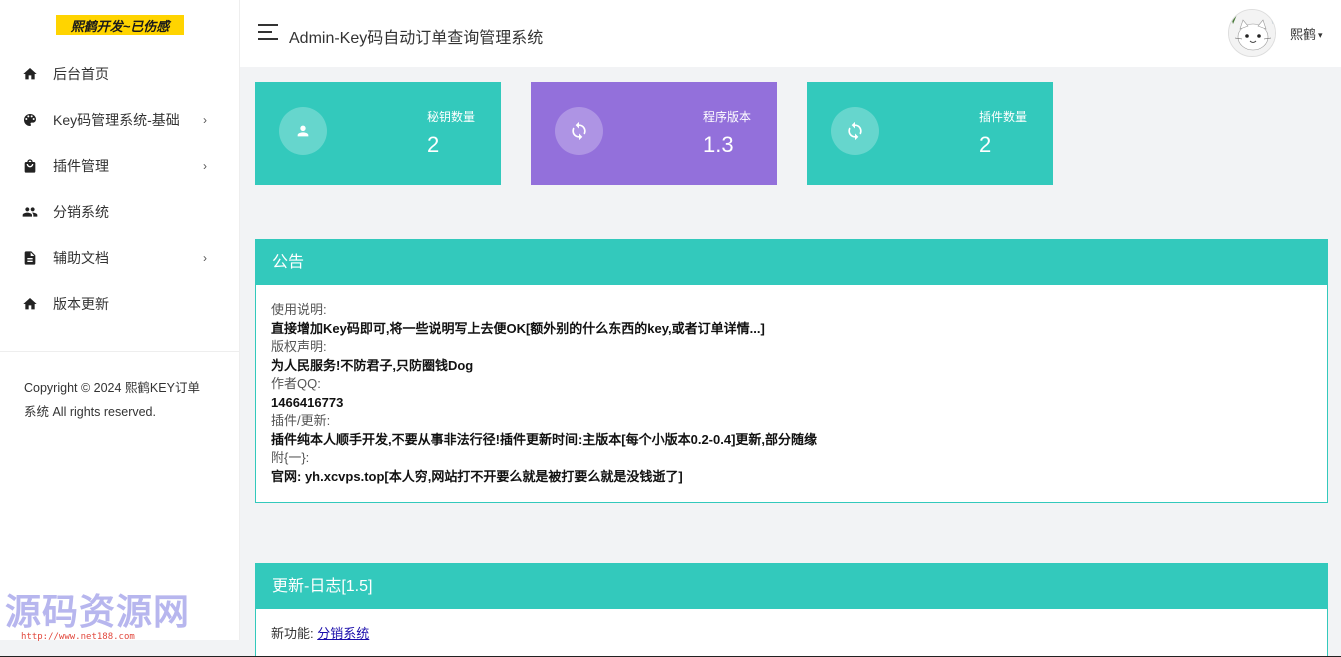 The image size is (1341, 657). I want to click on sidebar-item-key-management: Key码管理系统-基础 ›, so click(120, 120).